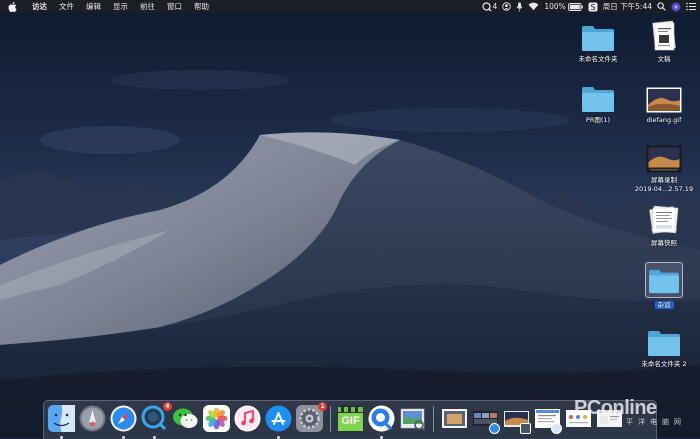 Image resolution: width=700 pixels, height=439 pixels. I want to click on desktop-item-screen-recording: 屏幕录制 2019-04...2.57.19, so click(664, 167).